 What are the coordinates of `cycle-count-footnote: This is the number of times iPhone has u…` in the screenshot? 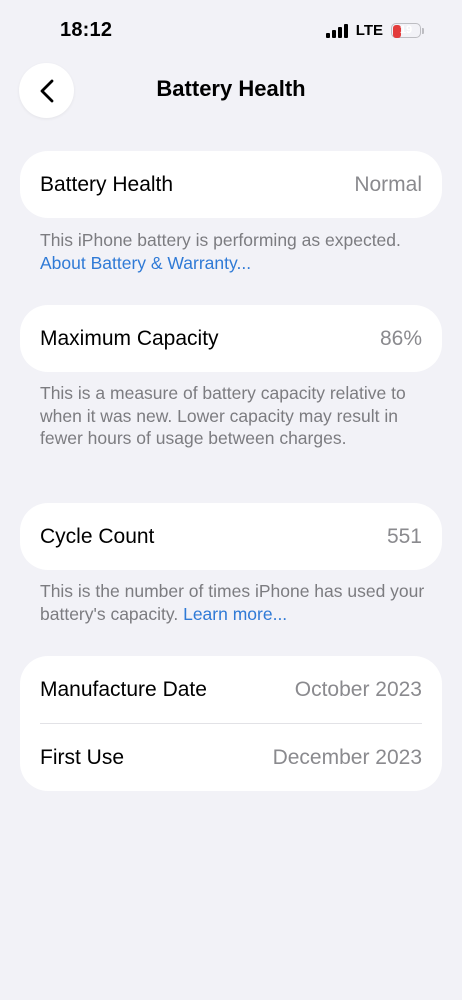 It's located at (236, 602).